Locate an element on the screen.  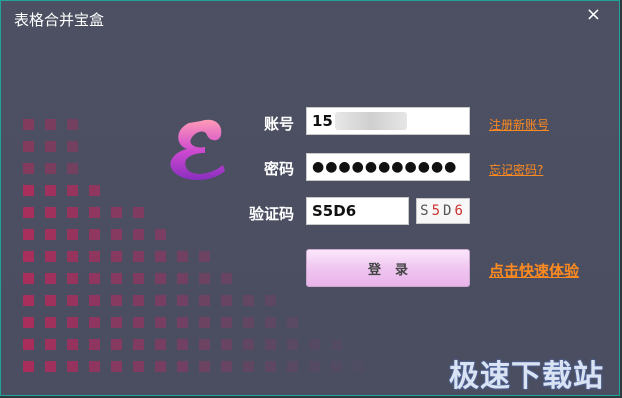
account-input-value: 15 is located at coordinates (322, 121).